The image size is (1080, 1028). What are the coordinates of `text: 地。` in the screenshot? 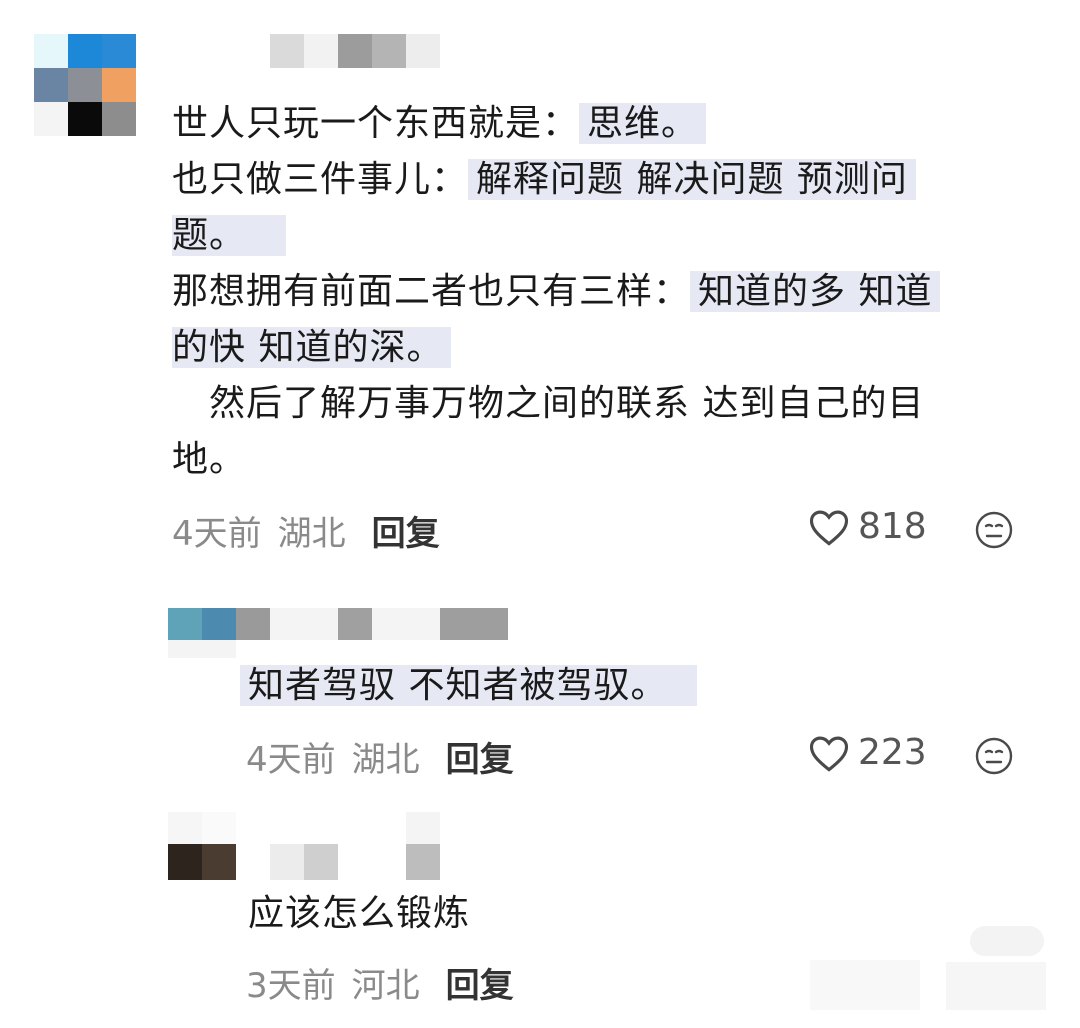 It's located at (209, 459).